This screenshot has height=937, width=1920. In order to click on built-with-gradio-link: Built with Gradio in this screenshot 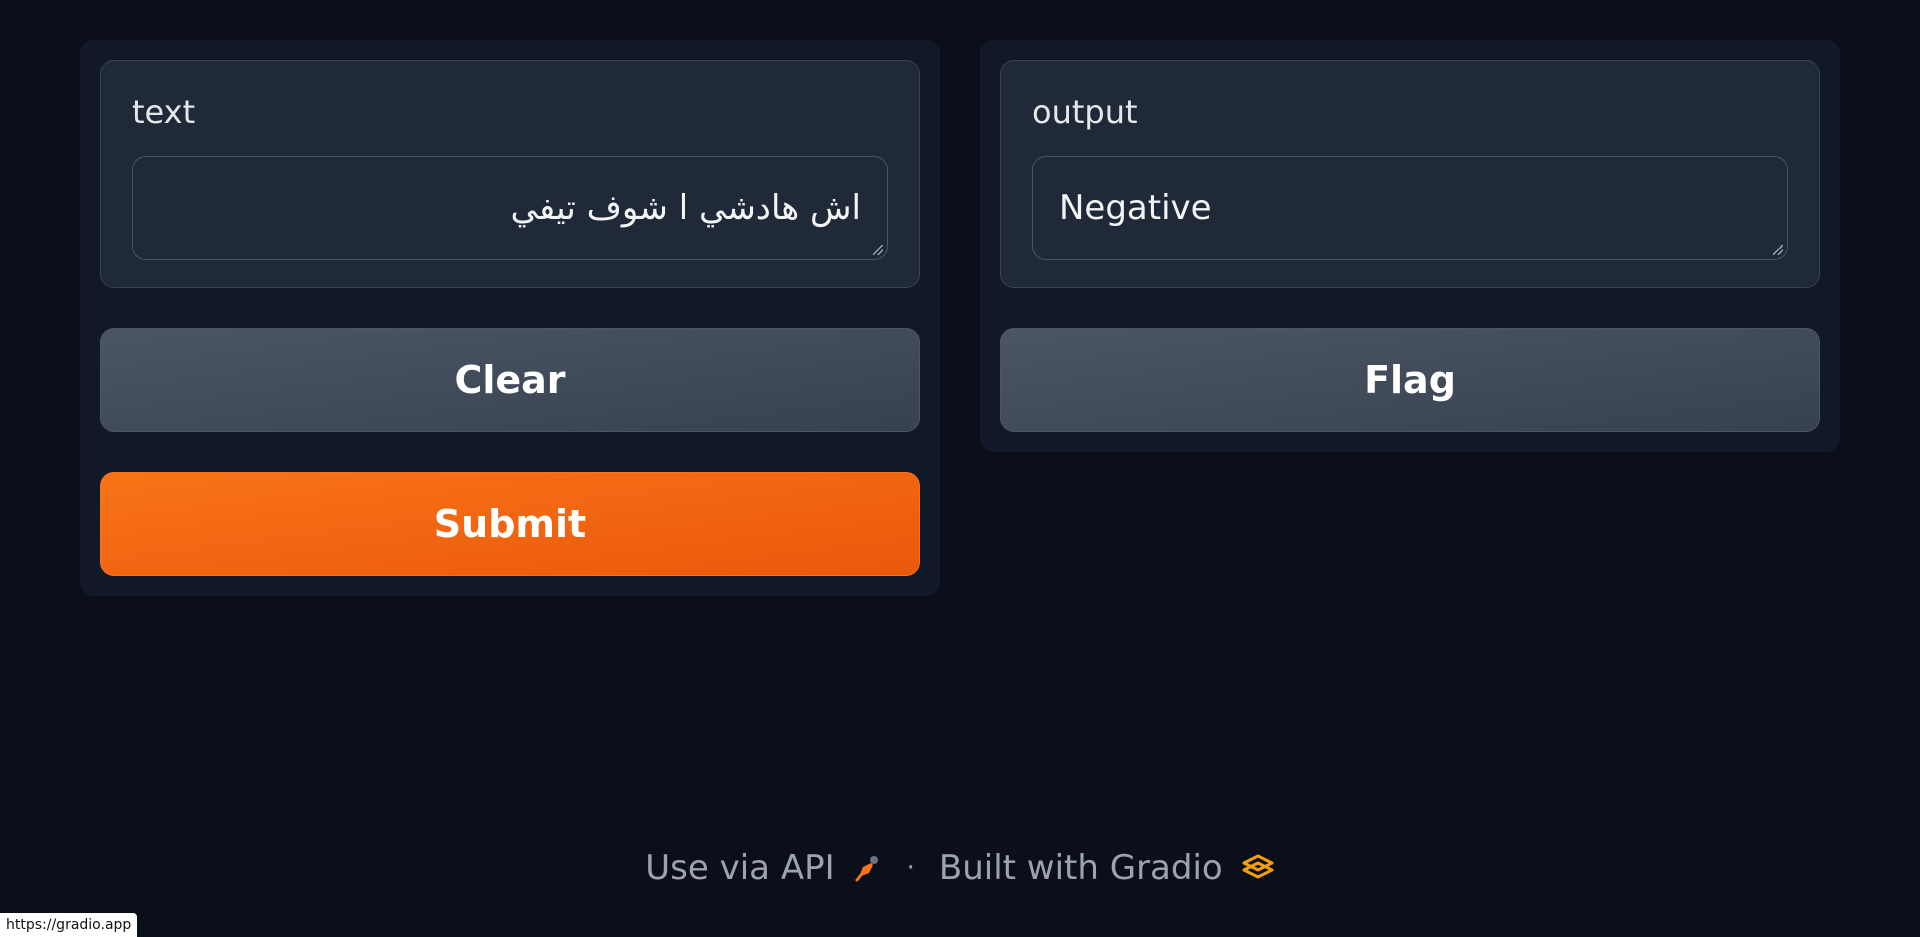, I will do `click(1107, 868)`.